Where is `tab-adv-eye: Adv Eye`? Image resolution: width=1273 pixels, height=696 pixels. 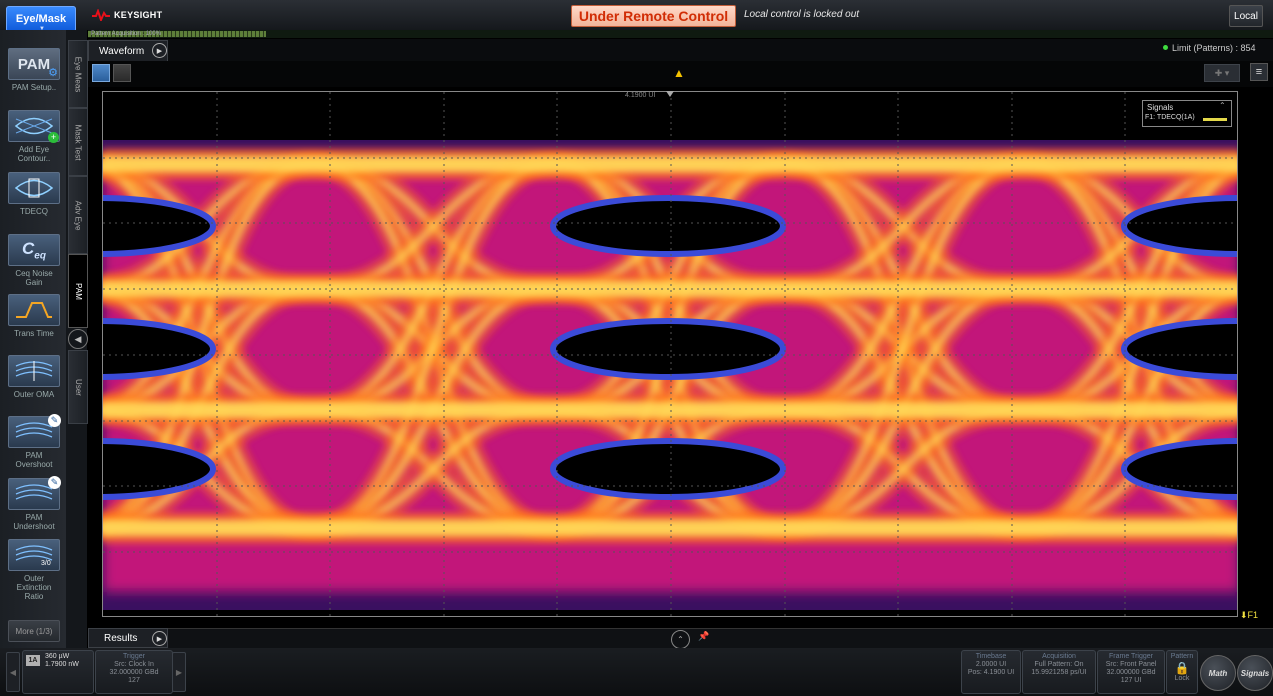 tab-adv-eye: Adv Eye is located at coordinates (78, 215).